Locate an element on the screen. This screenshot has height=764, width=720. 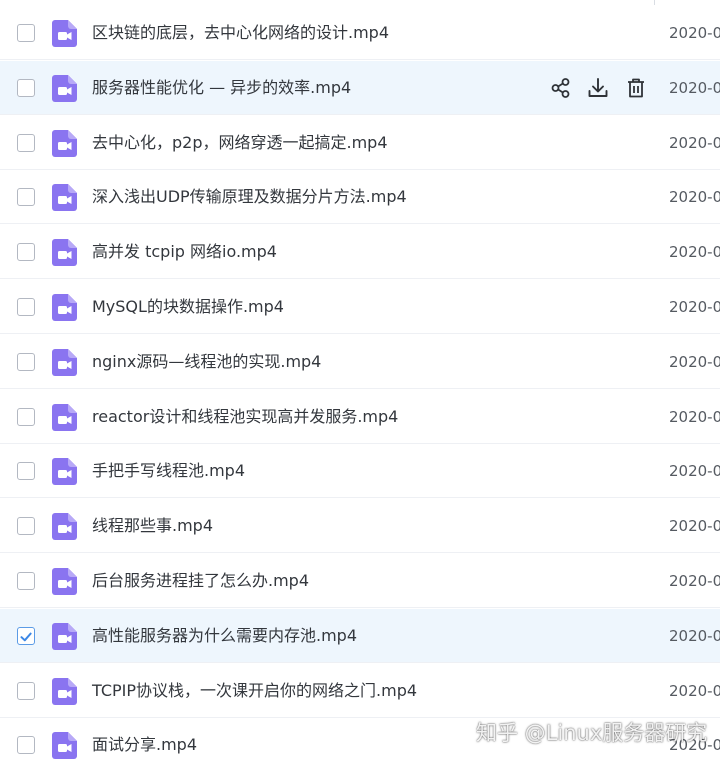
file-row: 深入浅出UDP传输原理及数据分片方法.mp4 2020-0 is located at coordinates (360, 197).